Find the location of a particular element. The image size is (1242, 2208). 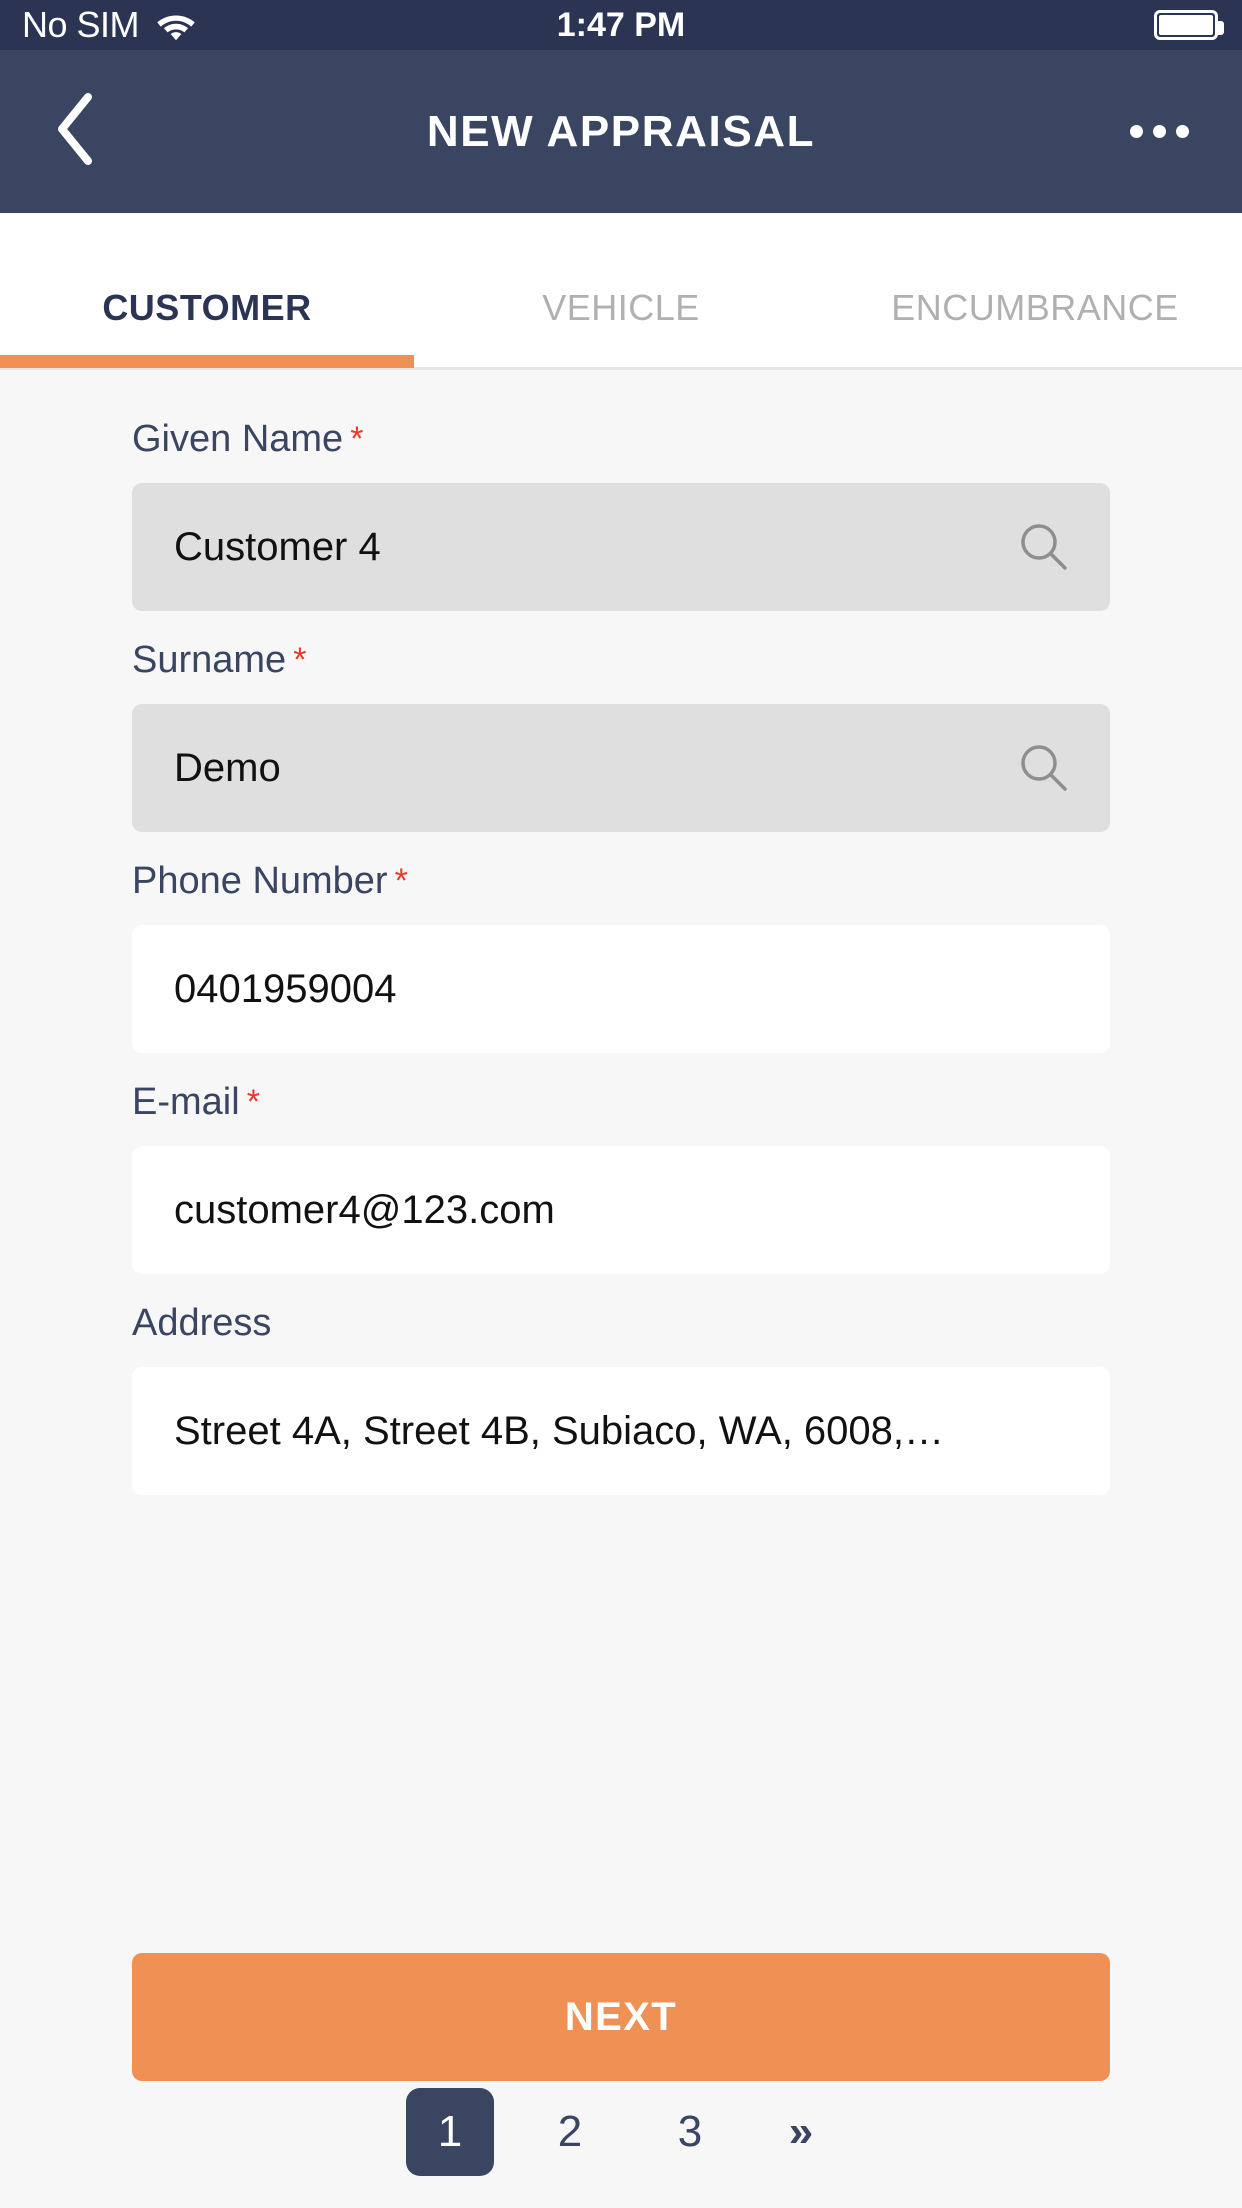

field-surname: Surname * Demo is located at coordinates (621, 735).